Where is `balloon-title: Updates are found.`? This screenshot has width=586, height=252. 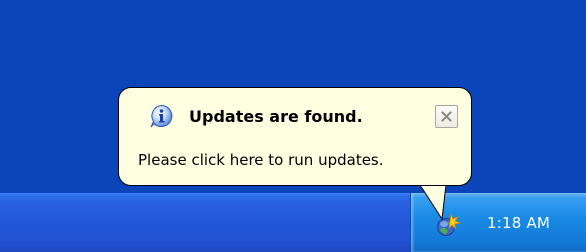 balloon-title: Updates are found. is located at coordinates (276, 116).